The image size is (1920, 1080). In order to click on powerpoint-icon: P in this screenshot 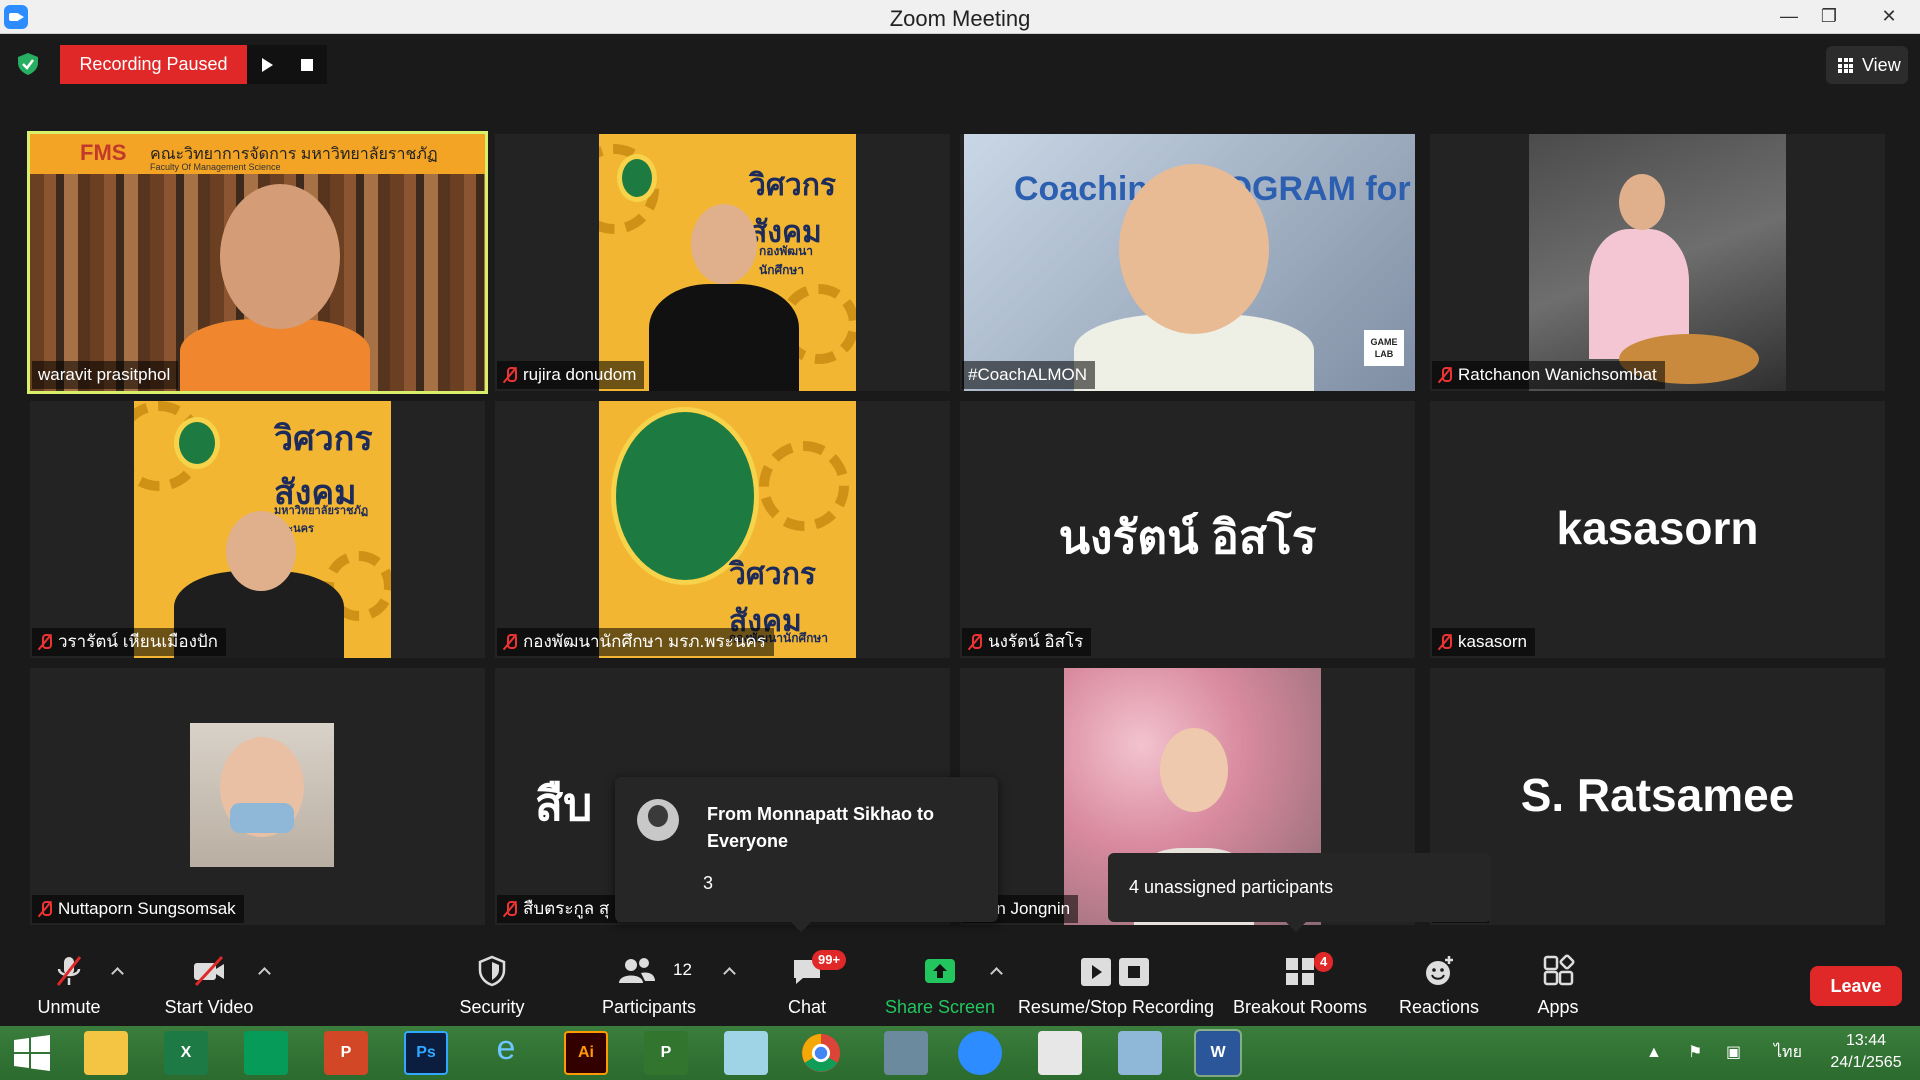, I will do `click(346, 1053)`.